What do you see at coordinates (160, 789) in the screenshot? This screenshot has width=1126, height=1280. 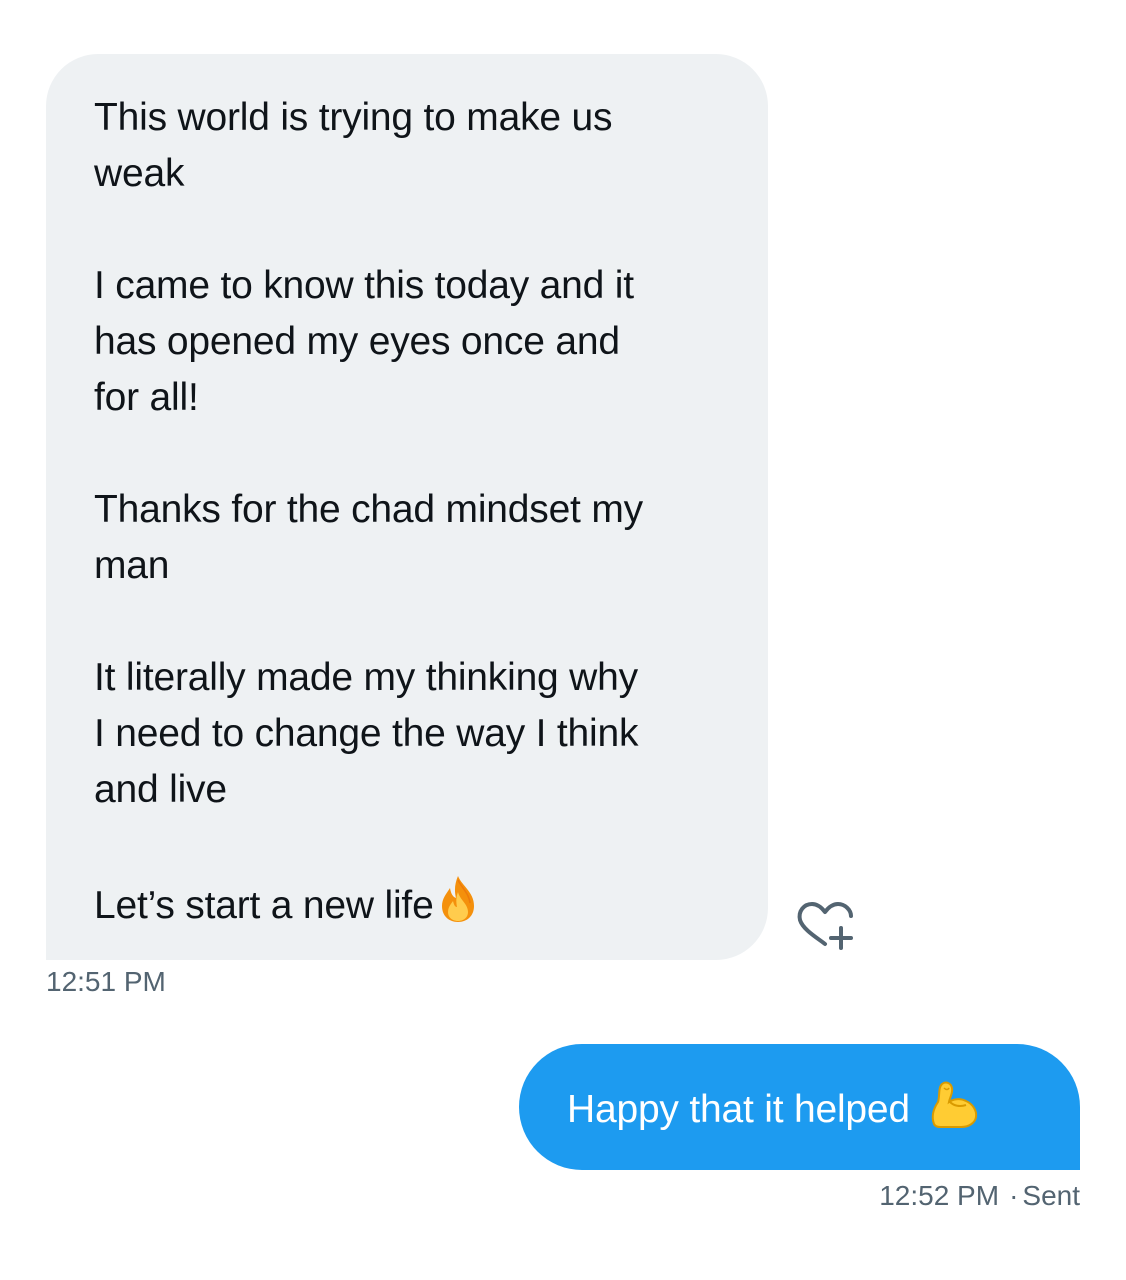 I see `message-line: and live` at bounding box center [160, 789].